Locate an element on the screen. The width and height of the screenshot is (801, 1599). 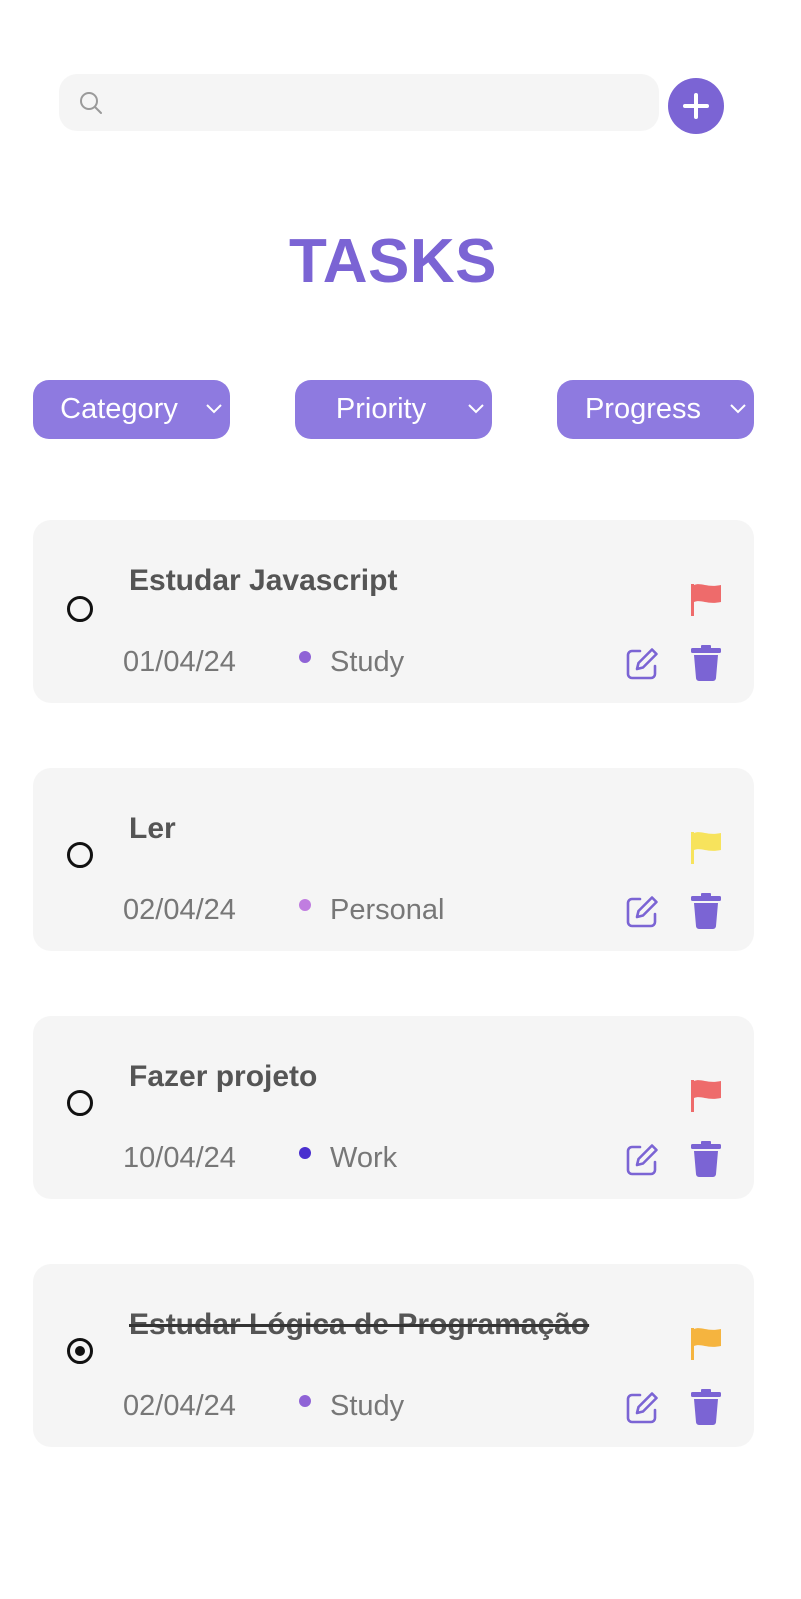
progress-filter: Progress is located at coordinates (655, 409).